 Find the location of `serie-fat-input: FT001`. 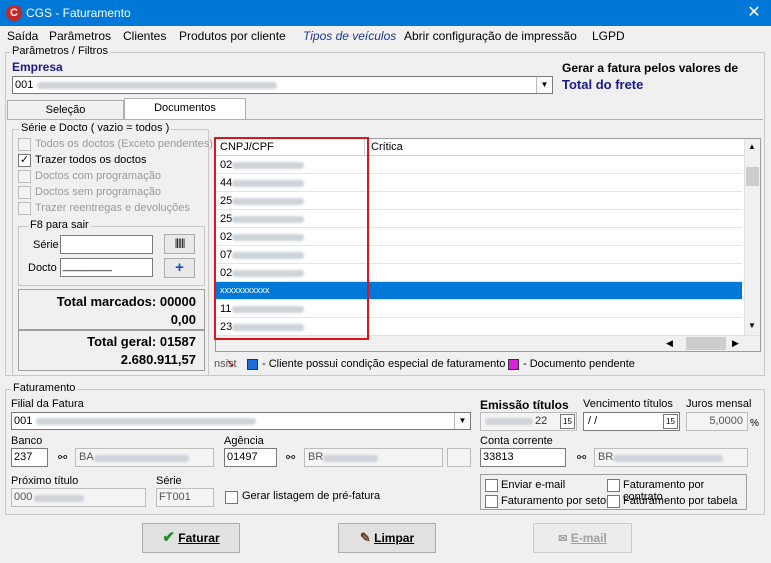

serie-fat-input: FT001 is located at coordinates (185, 497).